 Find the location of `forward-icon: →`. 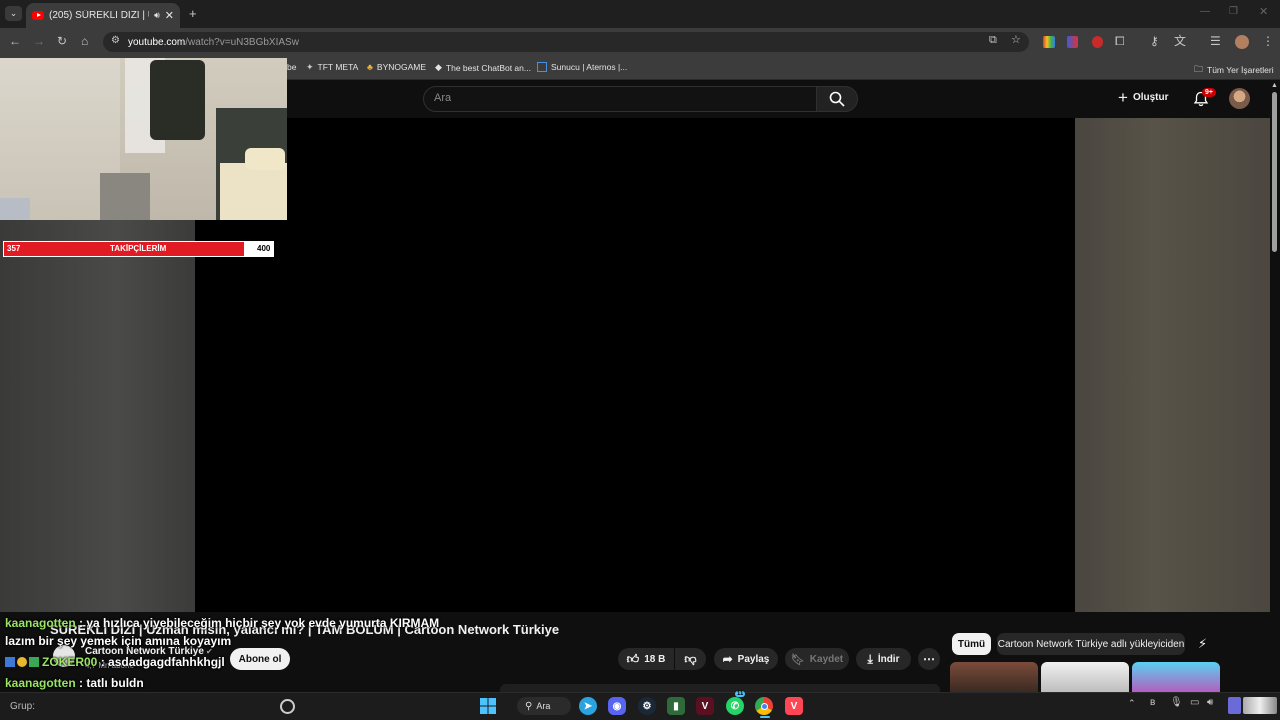

forward-icon: → is located at coordinates (39, 41).